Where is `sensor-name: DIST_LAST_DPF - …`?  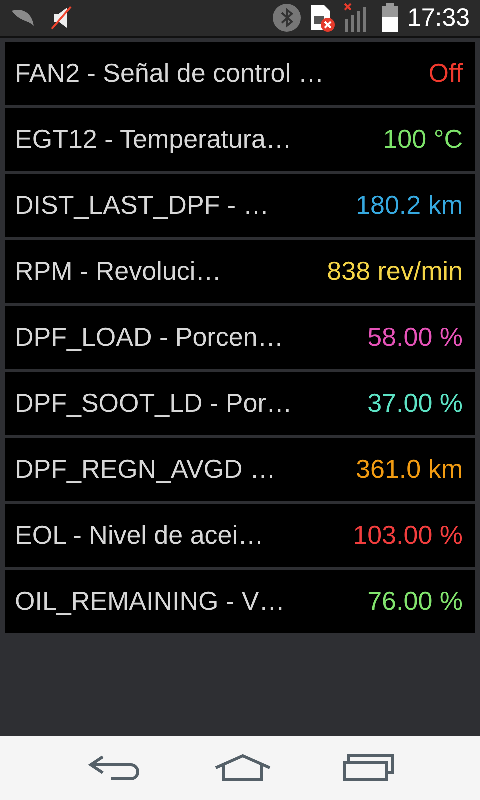 sensor-name: DIST_LAST_DPF - … is located at coordinates (142, 205).